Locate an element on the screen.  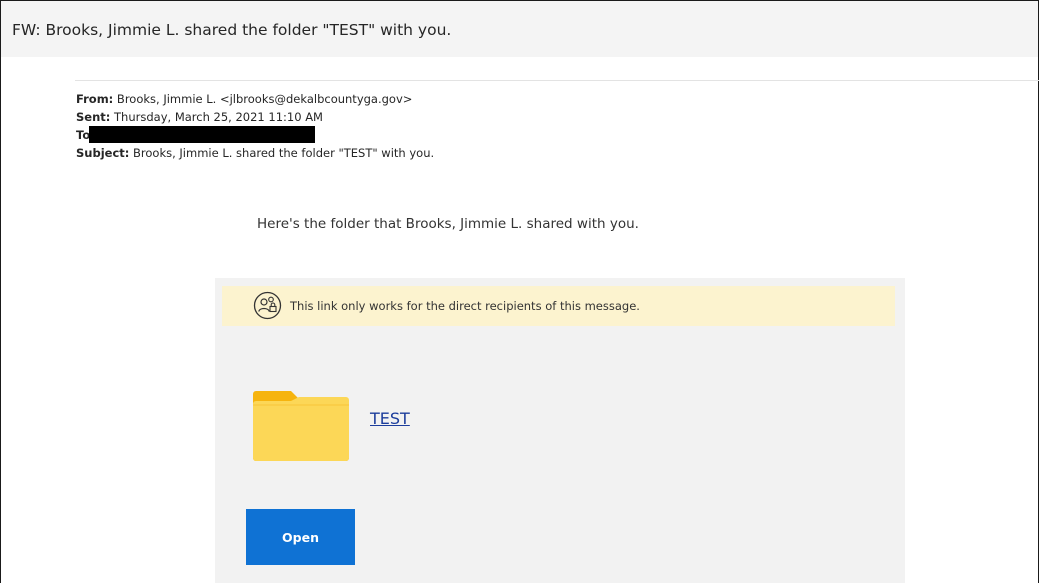
folder-name-link: TEST is located at coordinates (390, 418).